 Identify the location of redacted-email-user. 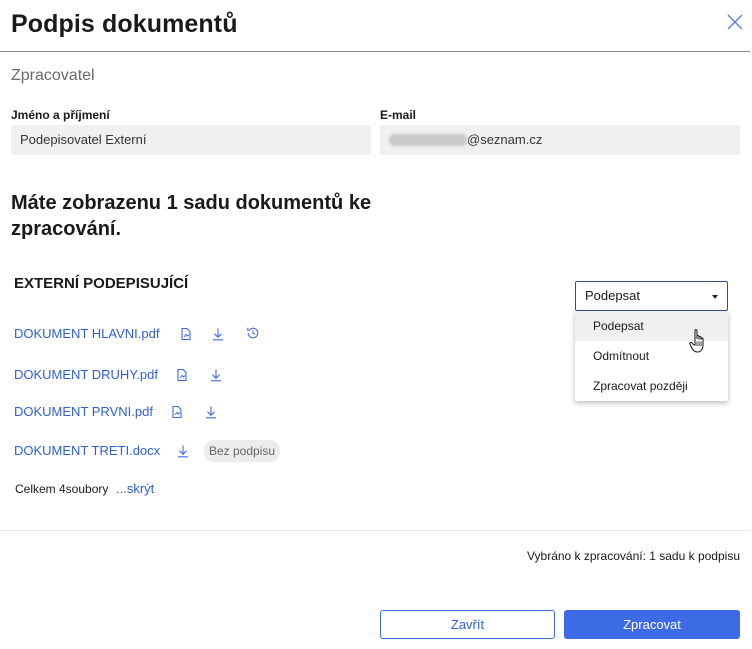
(428, 140).